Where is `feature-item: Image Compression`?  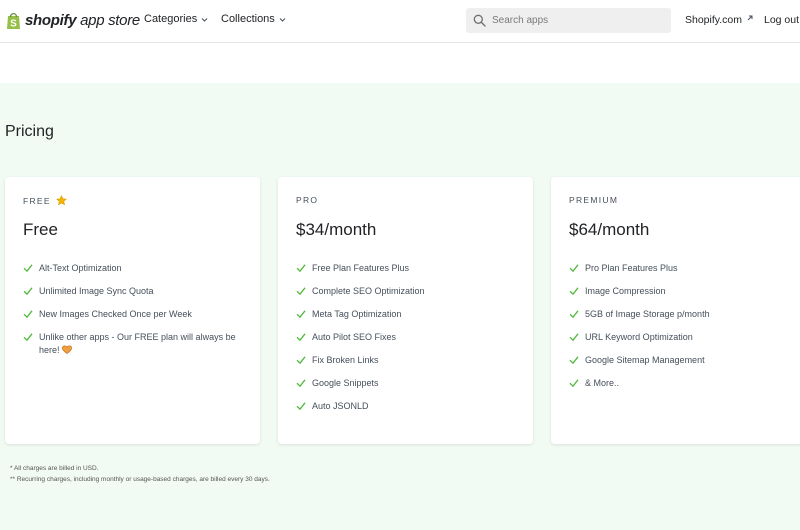 feature-item: Image Compression is located at coordinates (680, 291).